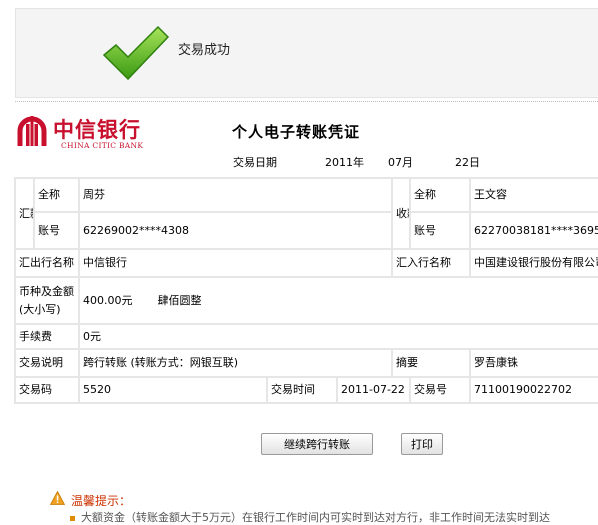 The width and height of the screenshot is (598, 525). I want to click on out-bank-value: 中信银行, so click(235, 263).